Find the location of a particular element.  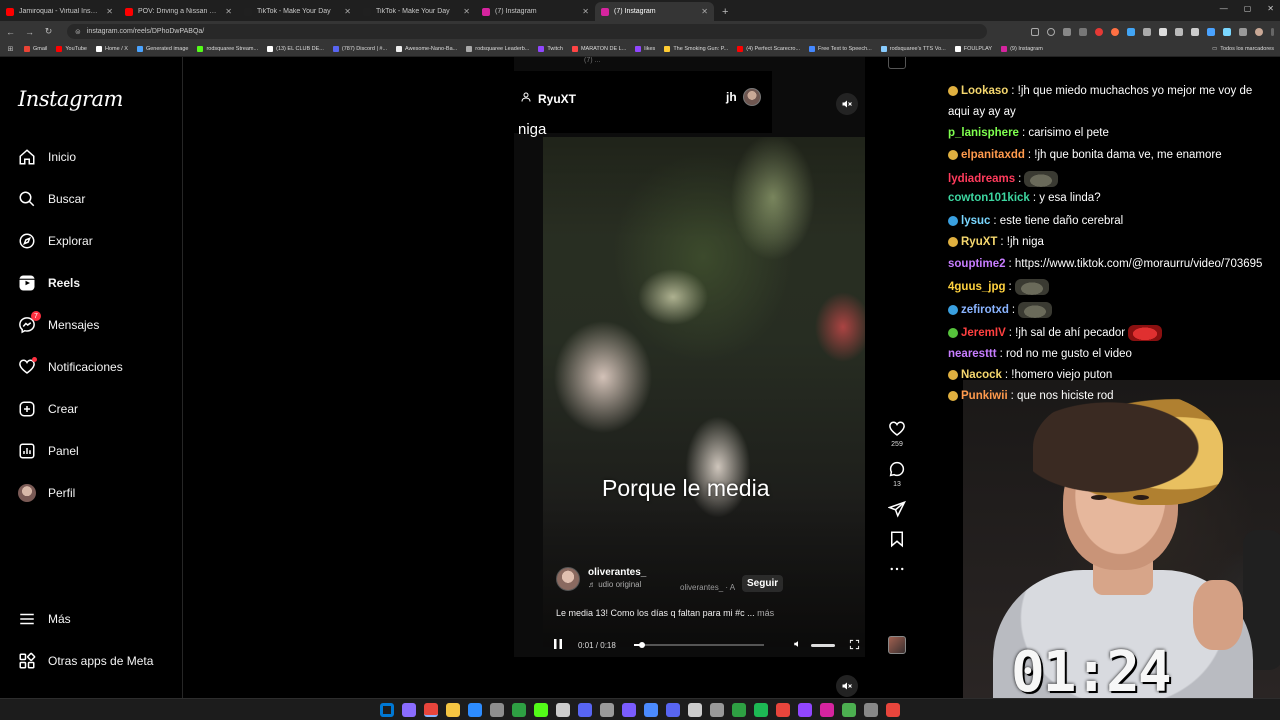

bookmark-item: Generated image is located at coordinates (162, 49).